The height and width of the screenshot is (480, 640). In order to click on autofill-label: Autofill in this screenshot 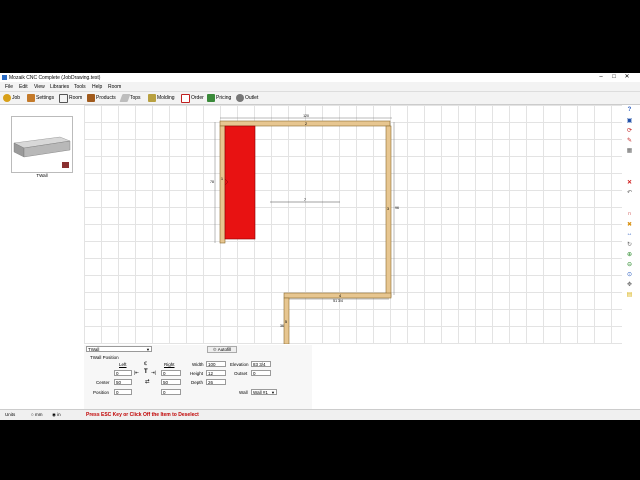, I will do `click(224, 349)`.